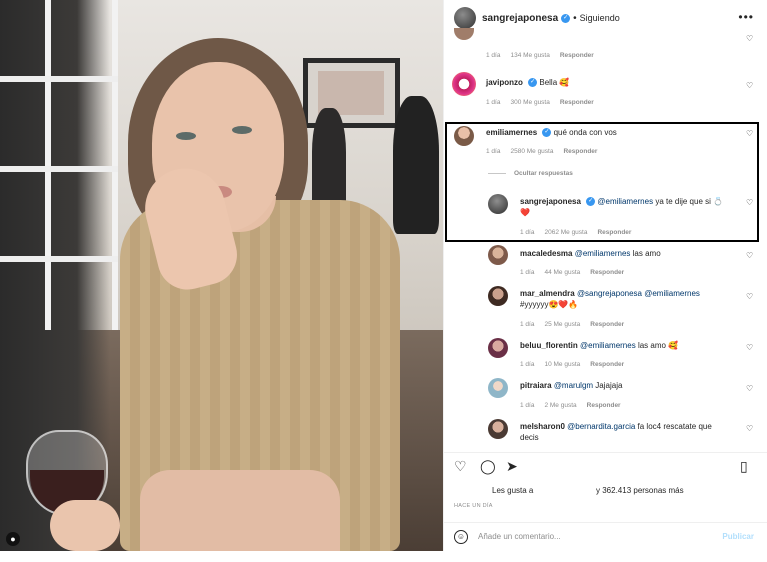 This screenshot has height=562, width=767. What do you see at coordinates (546, 253) in the screenshot?
I see `comment-username: macaledesma` at bounding box center [546, 253].